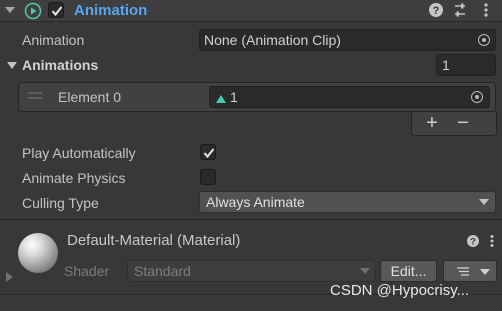 The height and width of the screenshot is (311, 502). What do you see at coordinates (60, 203) in the screenshot?
I see `culling-type-label: Culling Type` at bounding box center [60, 203].